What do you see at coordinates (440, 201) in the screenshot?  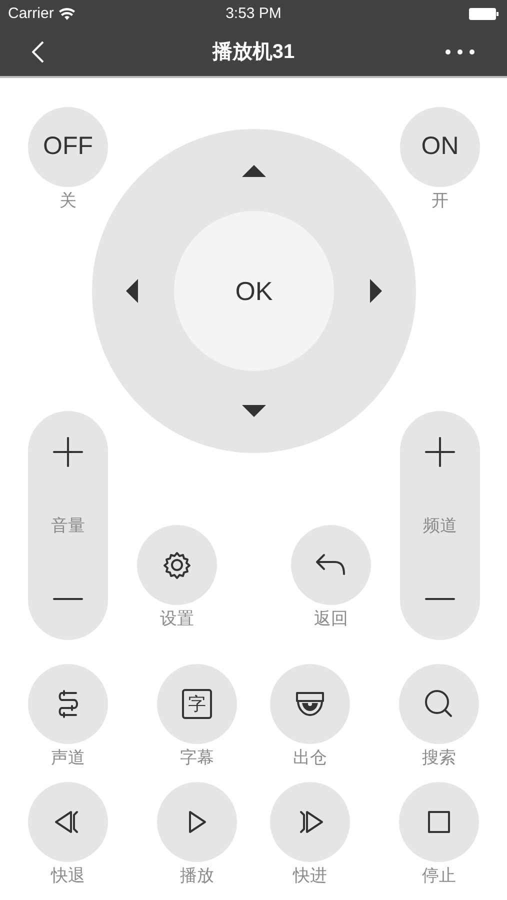 I see `button-caption: 开` at bounding box center [440, 201].